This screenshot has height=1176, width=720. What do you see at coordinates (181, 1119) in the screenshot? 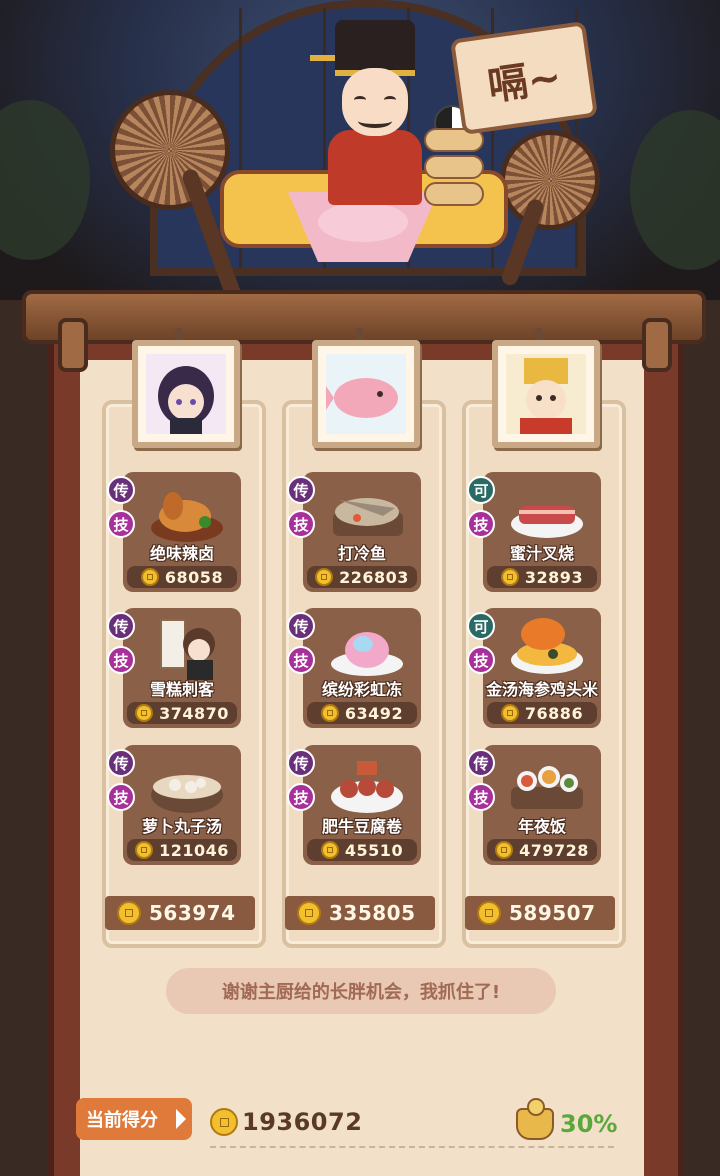
I see `play-arrow-icon` at bounding box center [181, 1119].